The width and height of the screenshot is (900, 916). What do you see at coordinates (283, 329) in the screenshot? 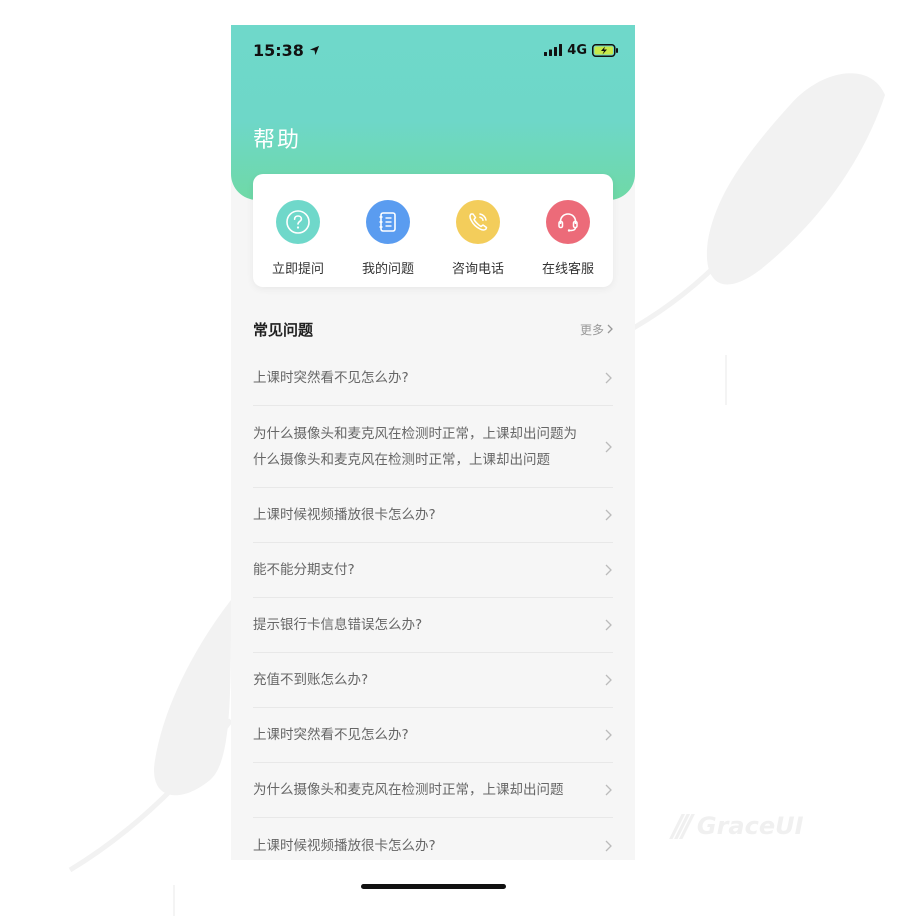
I see `faq-section-title: 常见问题` at bounding box center [283, 329].